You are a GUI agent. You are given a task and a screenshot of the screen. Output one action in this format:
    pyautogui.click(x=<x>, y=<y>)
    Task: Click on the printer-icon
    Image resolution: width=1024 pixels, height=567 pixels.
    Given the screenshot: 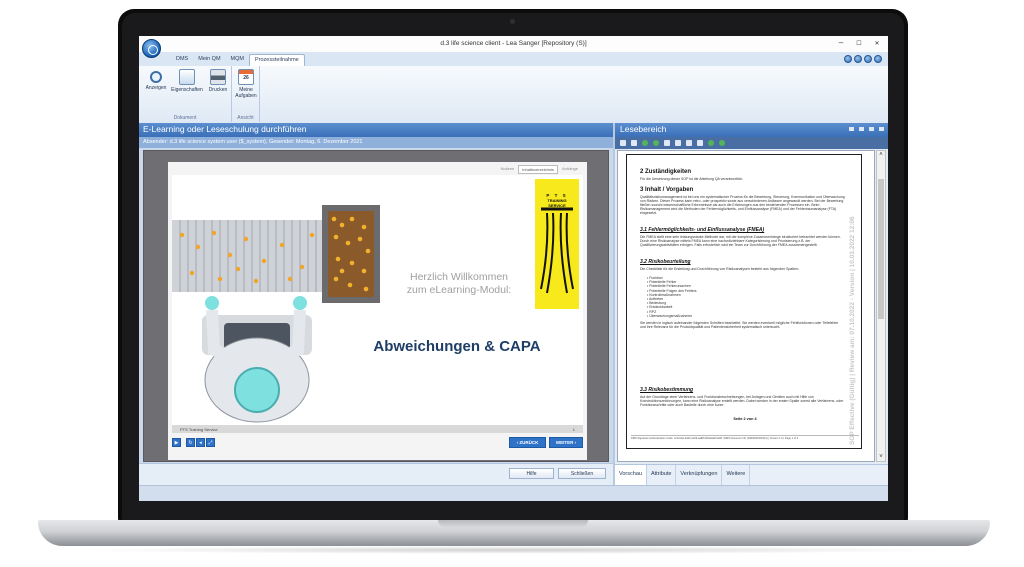 What is the action you would take?
    pyautogui.click(x=218, y=77)
    